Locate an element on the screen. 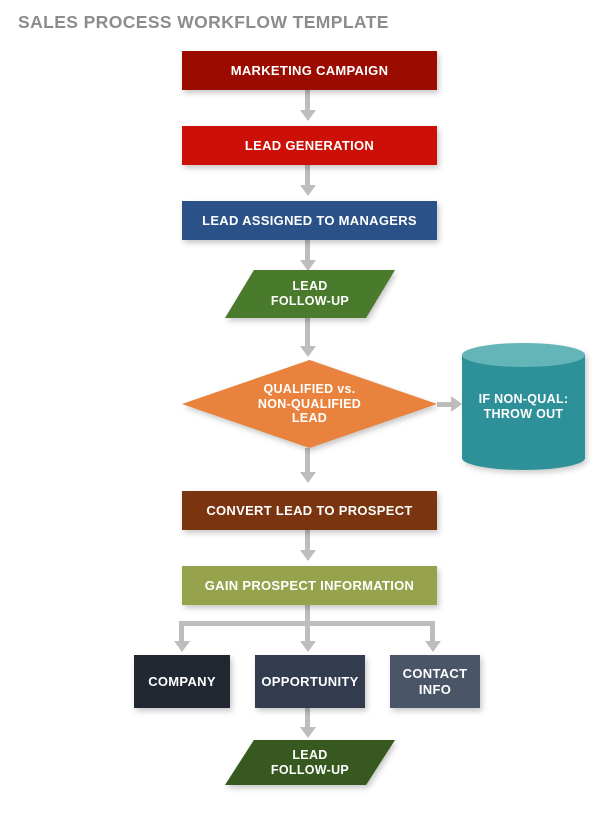 The image size is (608, 815). node-contact-info-label: CONTACT INFO is located at coordinates (435, 681).